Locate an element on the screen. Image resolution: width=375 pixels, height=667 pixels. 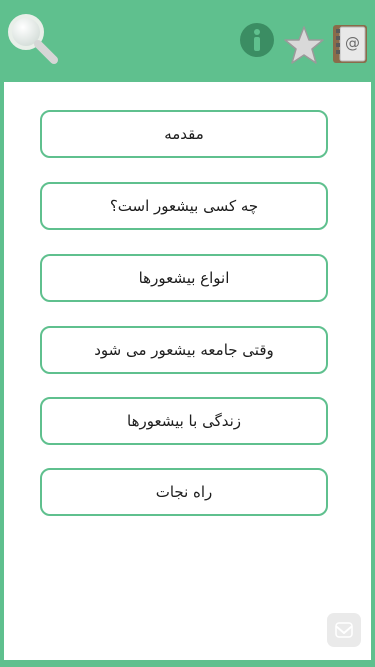
search-icon is located at coordinates (32, 38).